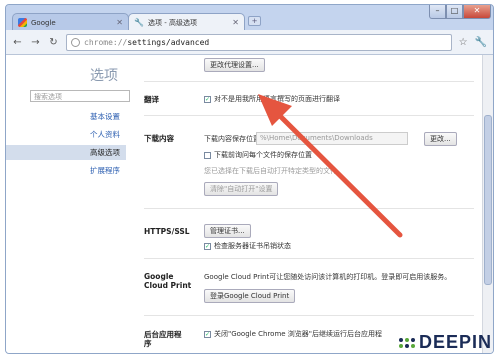  I want to click on cloud-print-title-line2: Cloud Print, so click(168, 285).